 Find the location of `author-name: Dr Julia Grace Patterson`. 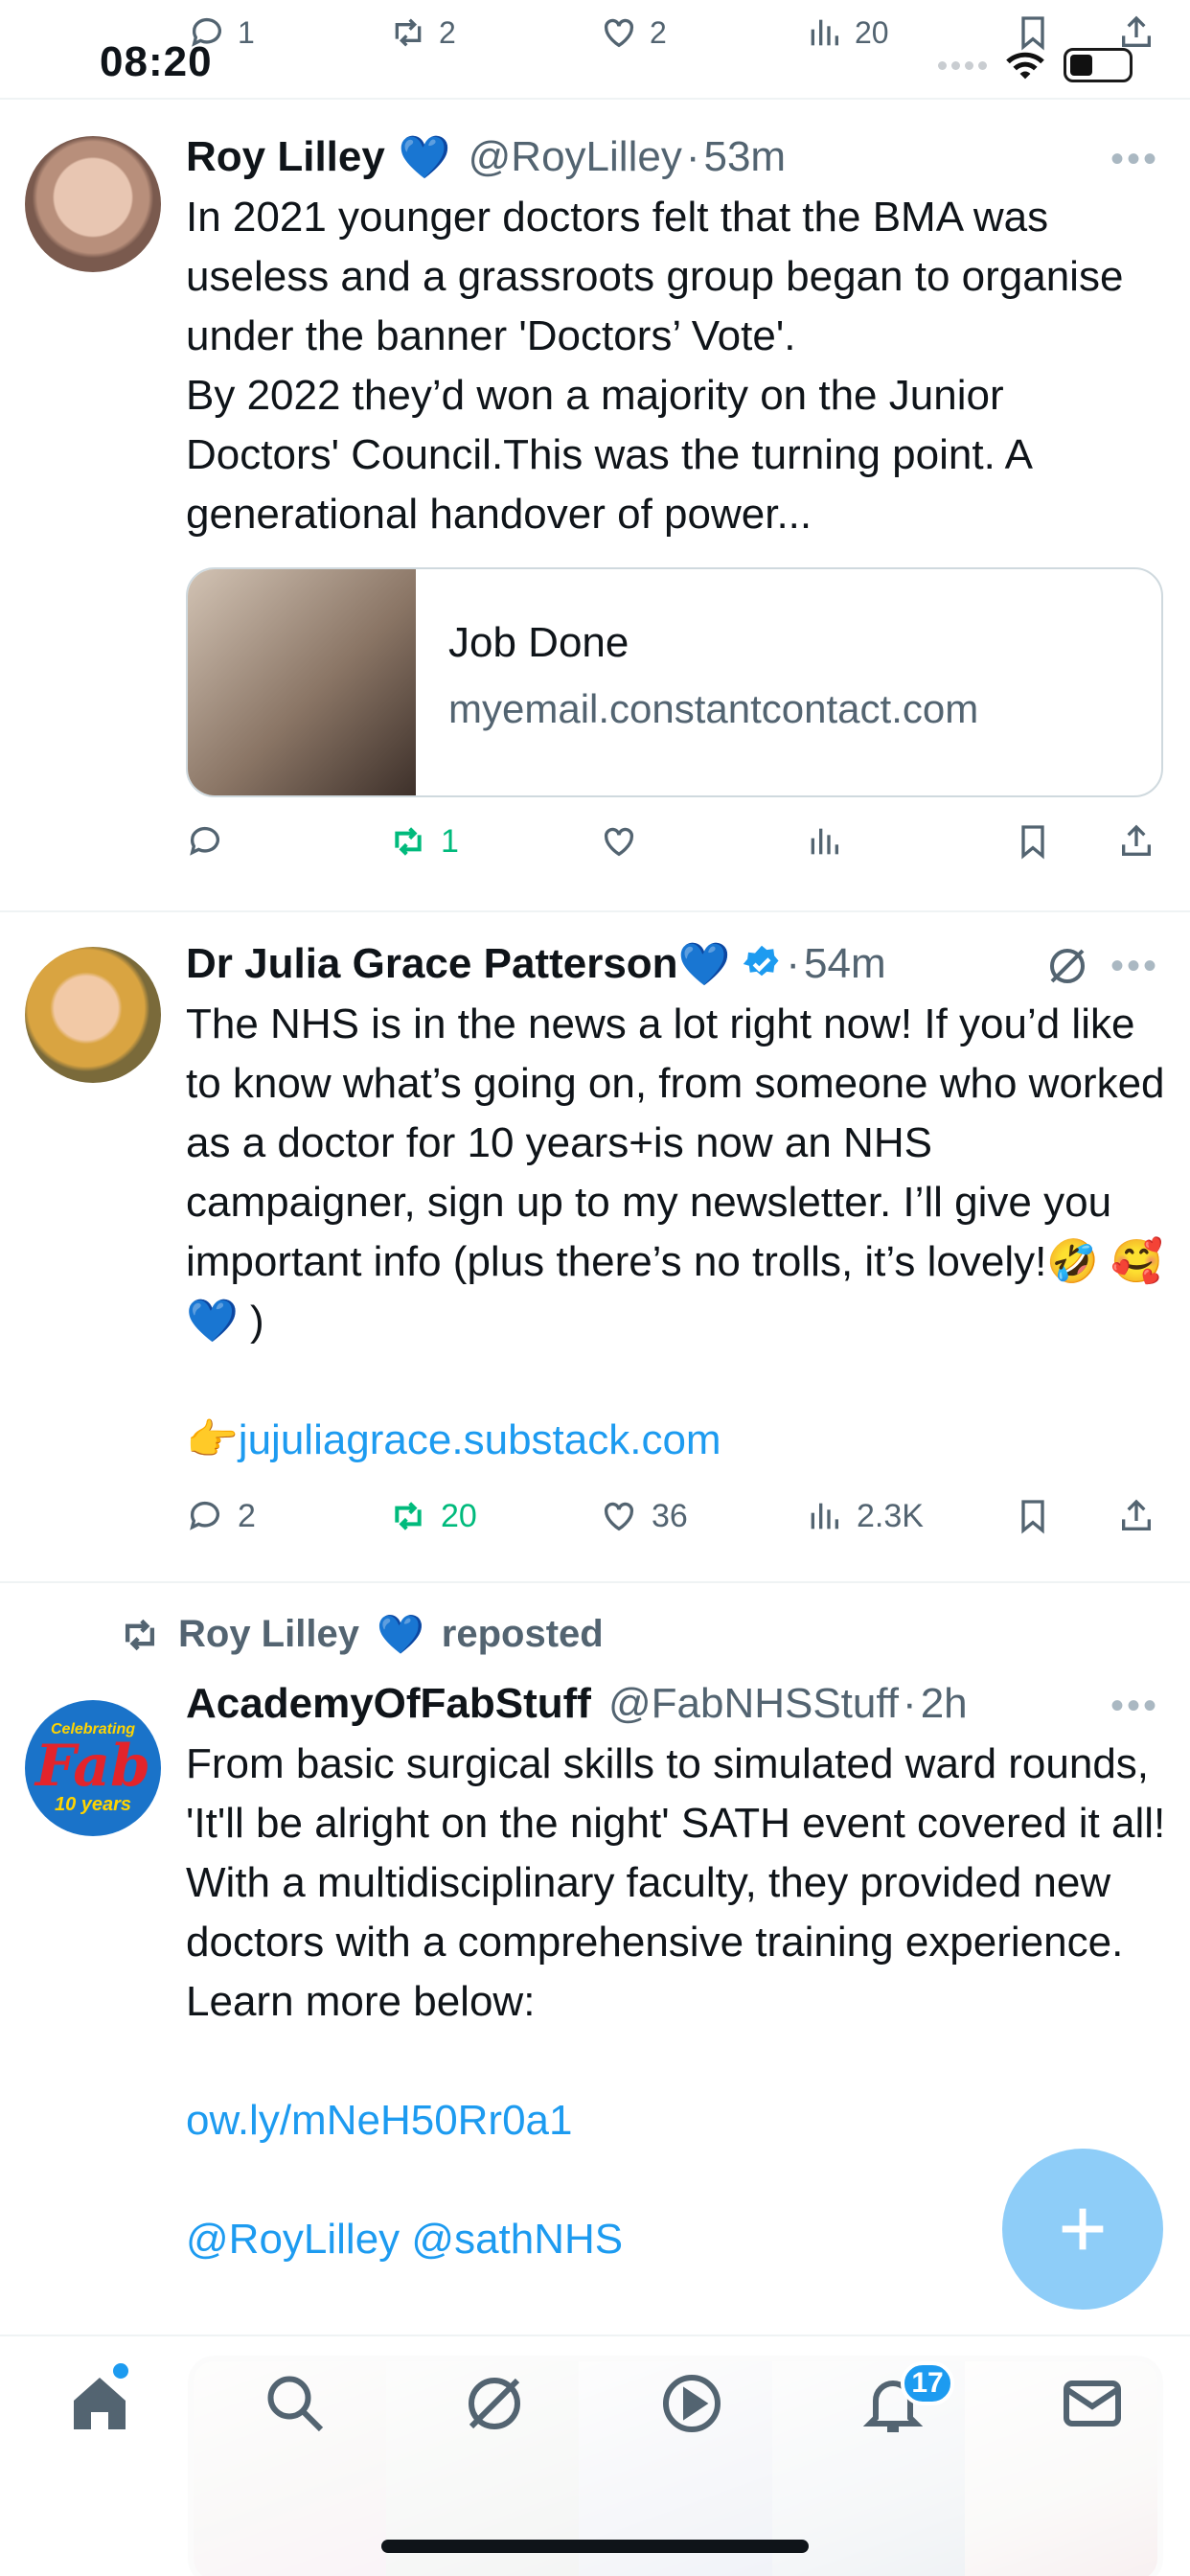

author-name: Dr Julia Grace Patterson is located at coordinates (432, 964).